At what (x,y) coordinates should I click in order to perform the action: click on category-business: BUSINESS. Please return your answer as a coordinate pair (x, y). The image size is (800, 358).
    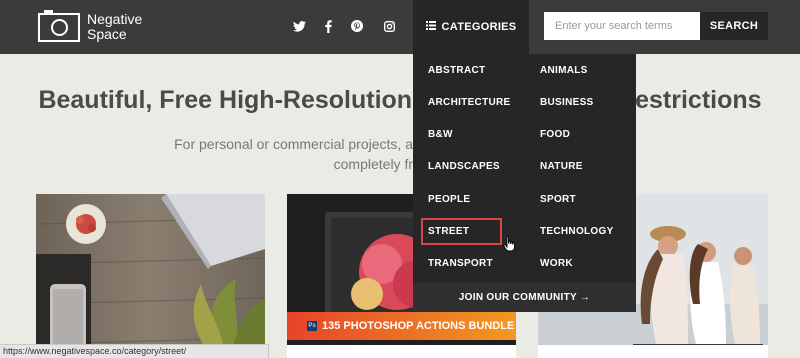
    Looking at the image, I should click on (567, 102).